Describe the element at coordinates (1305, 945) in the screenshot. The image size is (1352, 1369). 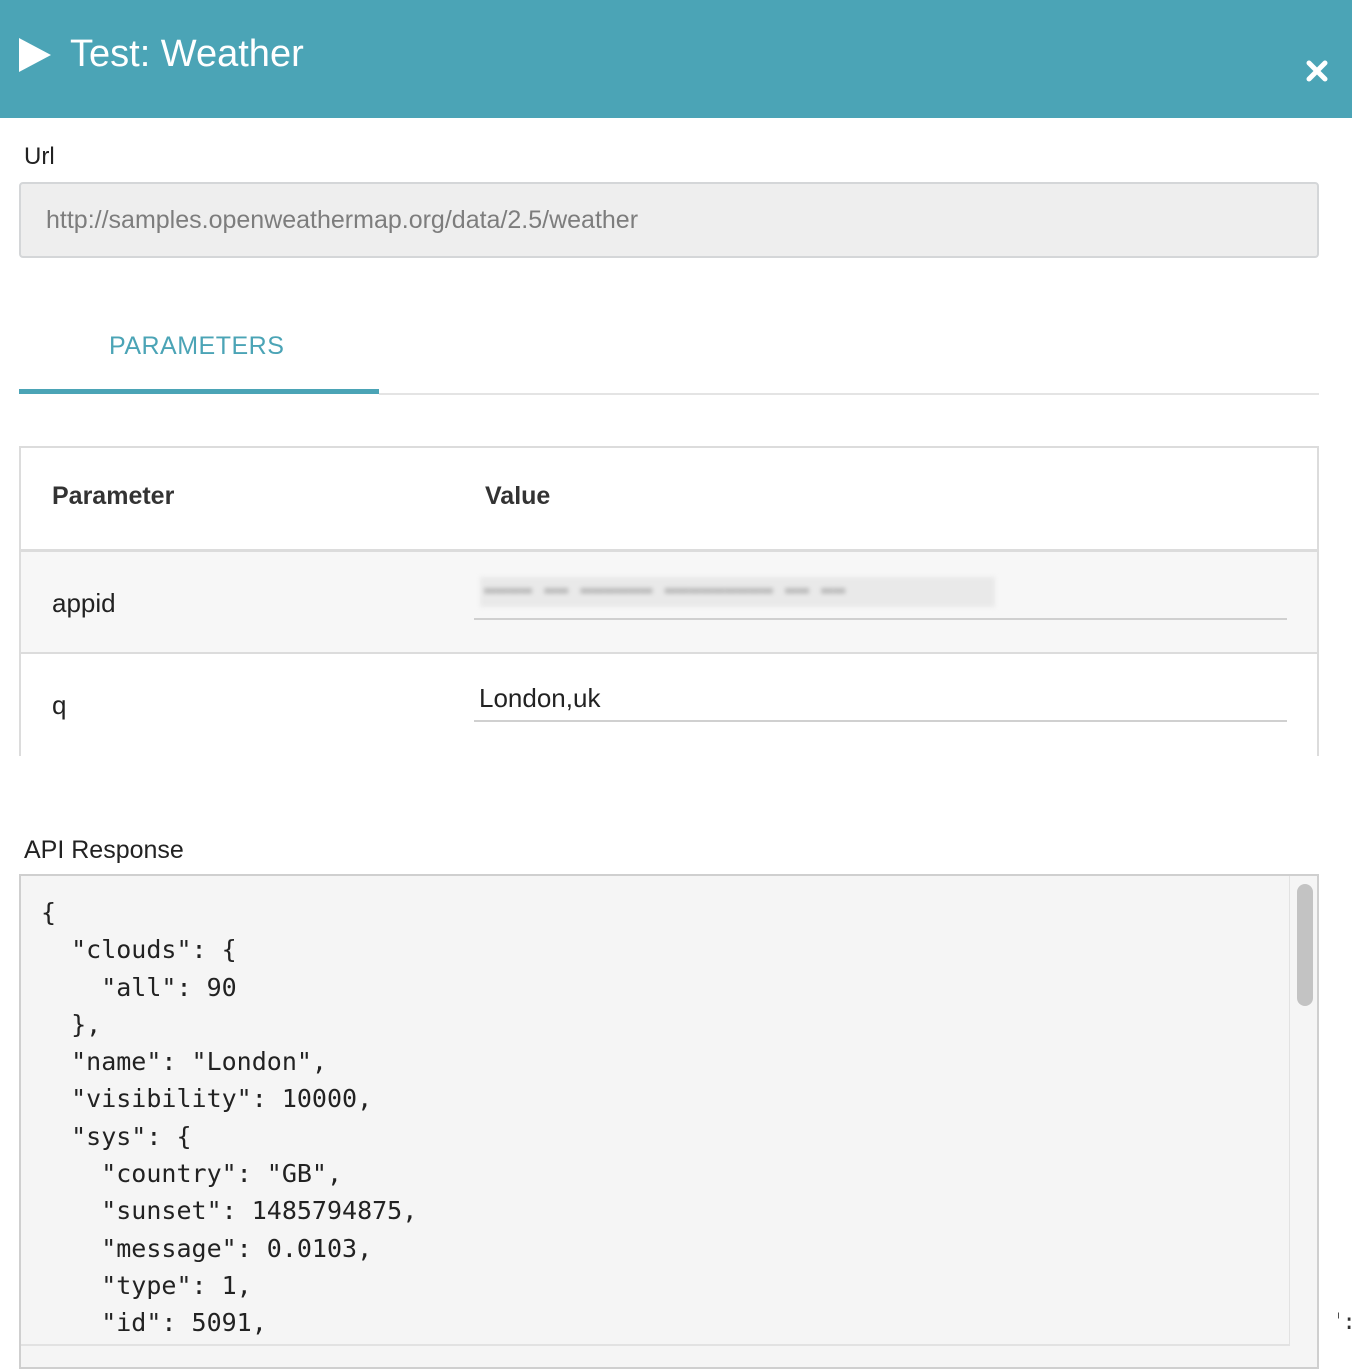
I see `scrollbar-thumb` at that location.